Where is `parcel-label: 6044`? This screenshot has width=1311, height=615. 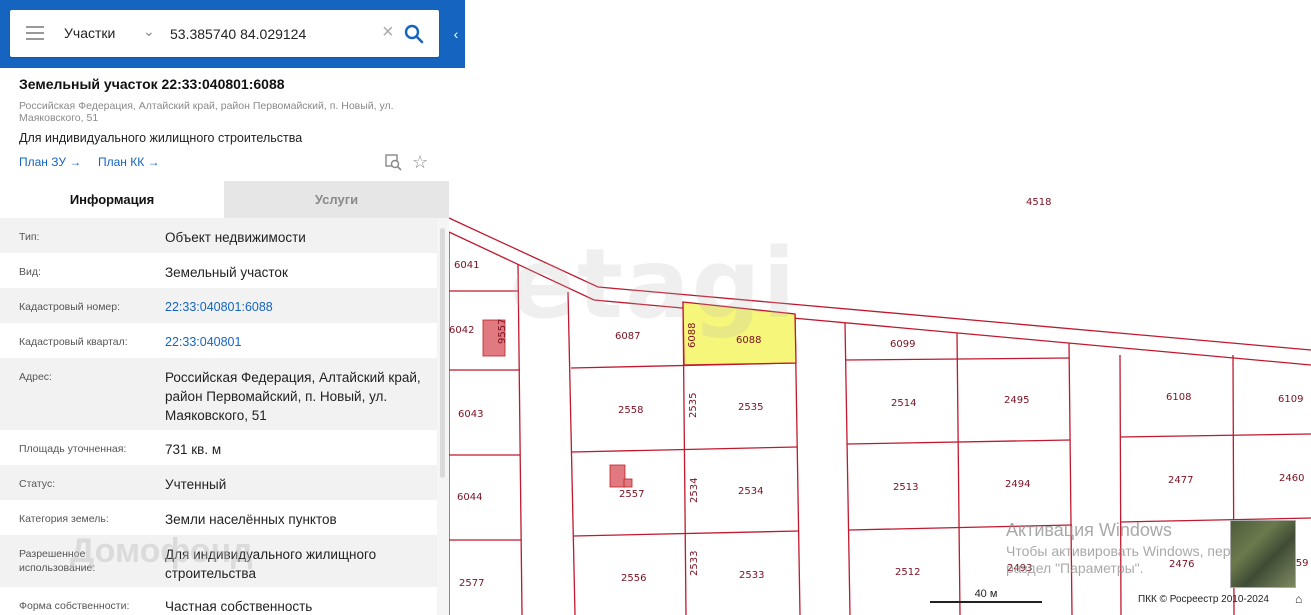
parcel-label: 6044 is located at coordinates (469, 497).